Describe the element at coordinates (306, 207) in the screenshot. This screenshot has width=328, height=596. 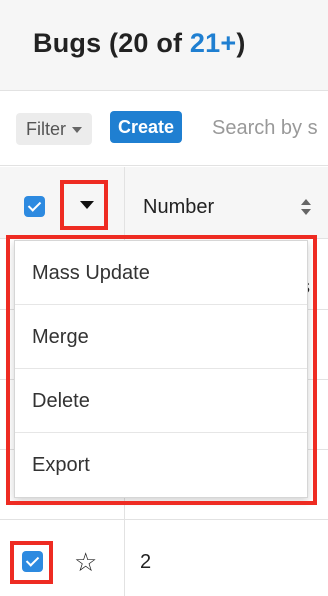
I see `sort-icon` at that location.